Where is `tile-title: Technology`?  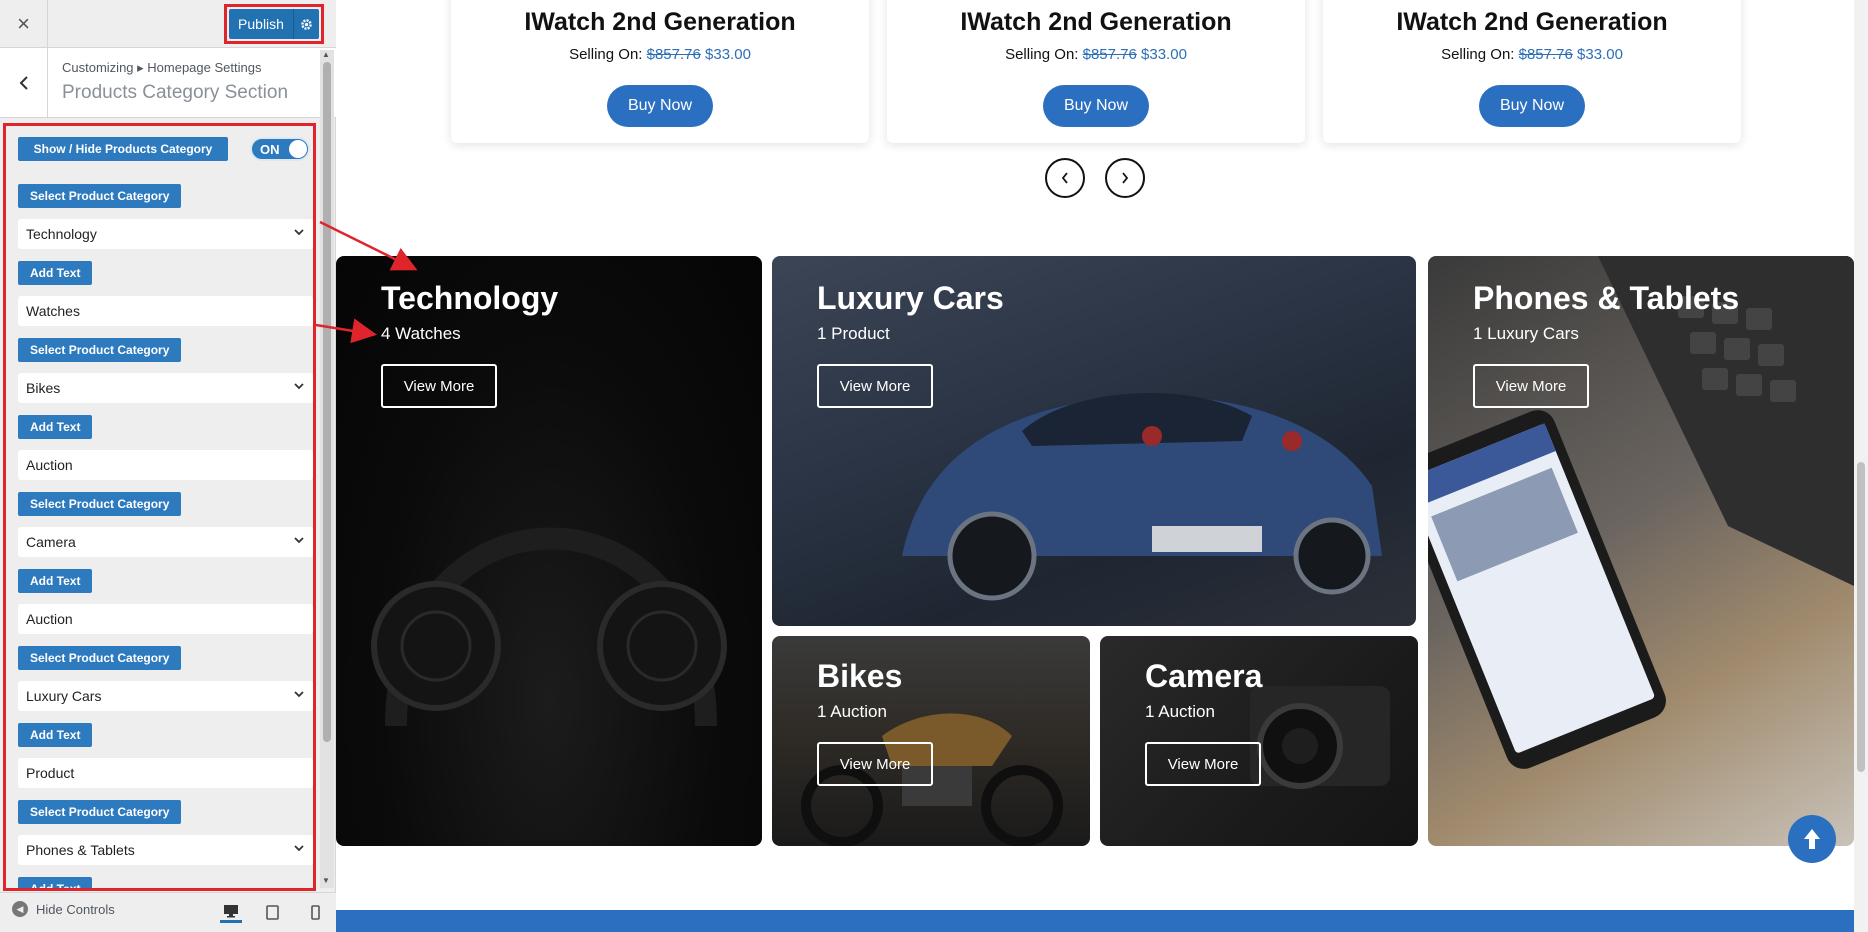
tile-title: Technology is located at coordinates (470, 298).